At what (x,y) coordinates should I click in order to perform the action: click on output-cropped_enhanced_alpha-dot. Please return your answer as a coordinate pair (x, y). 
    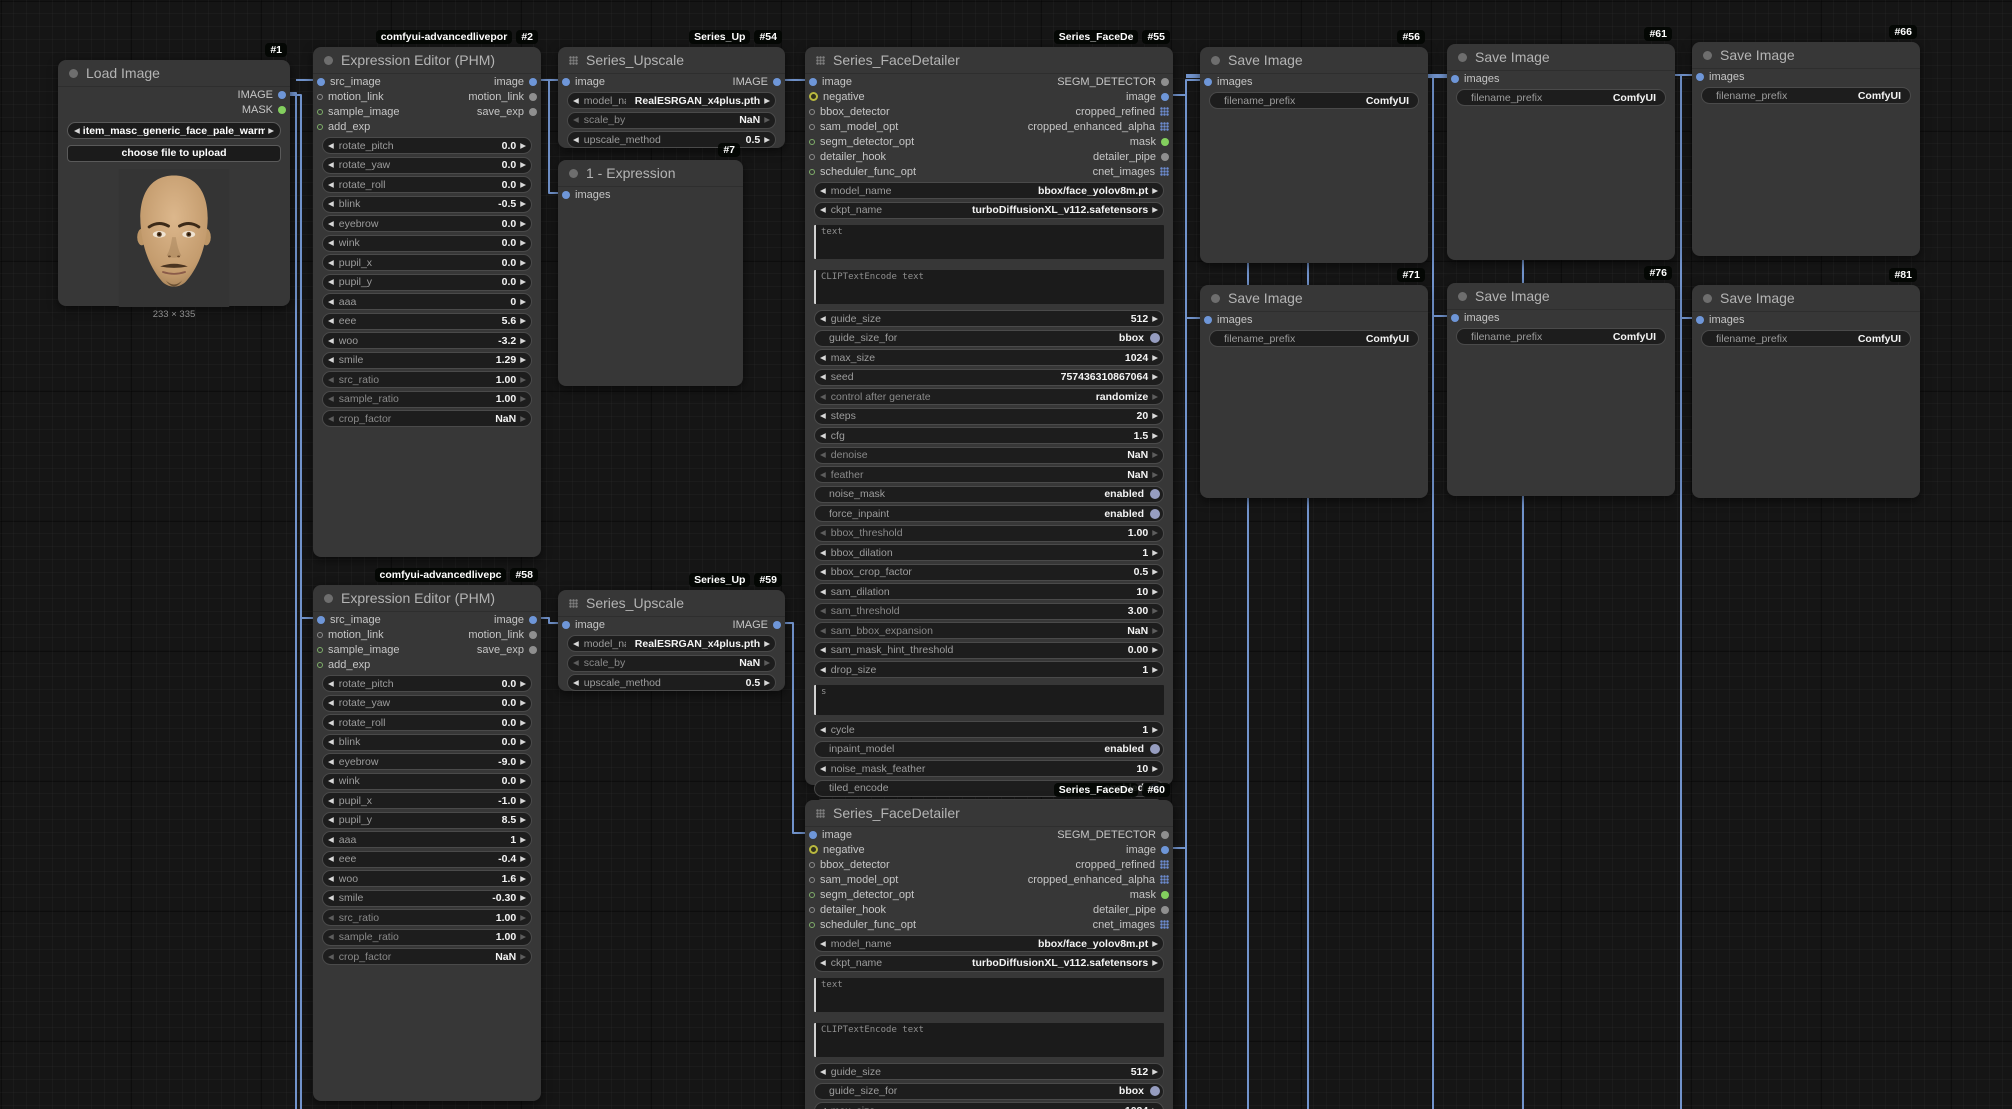
    Looking at the image, I should click on (1164, 126).